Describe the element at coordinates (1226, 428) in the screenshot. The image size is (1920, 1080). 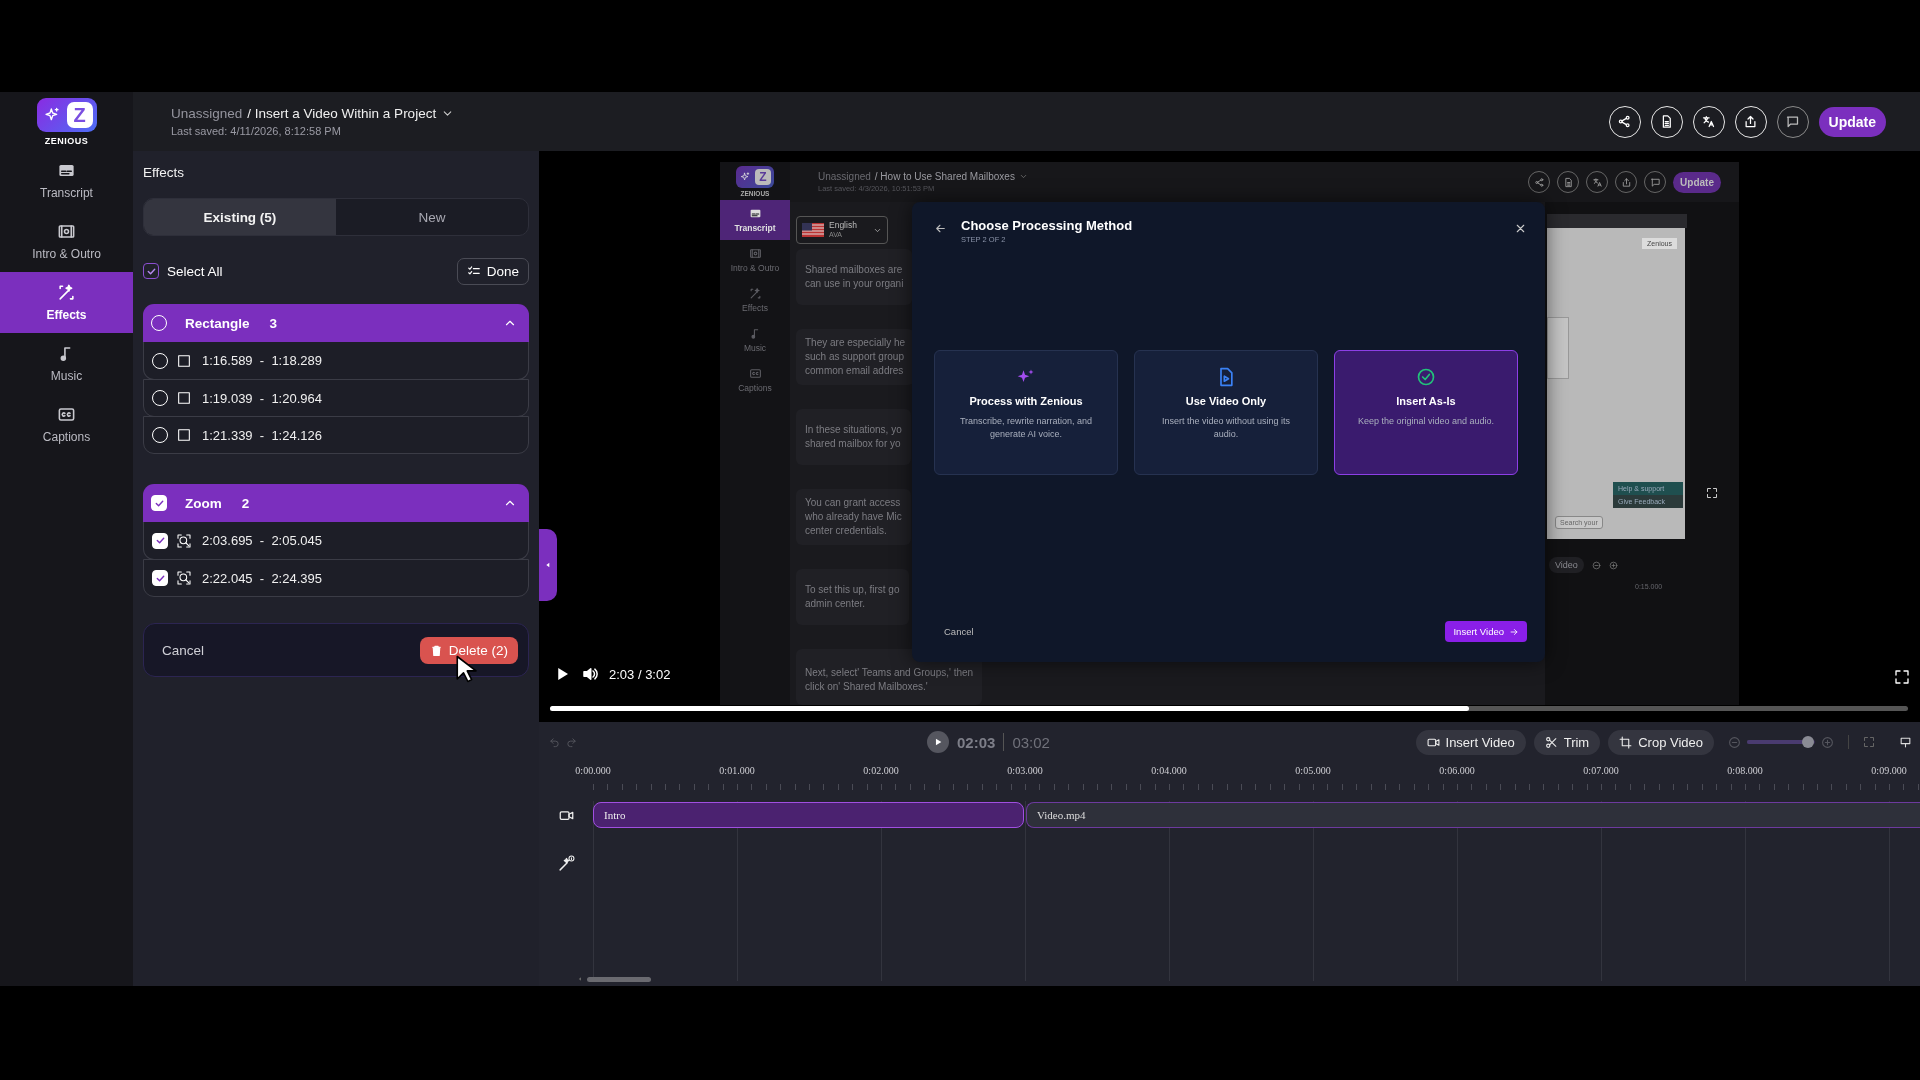
I see `option-description: Insert the video without using its audio.` at that location.